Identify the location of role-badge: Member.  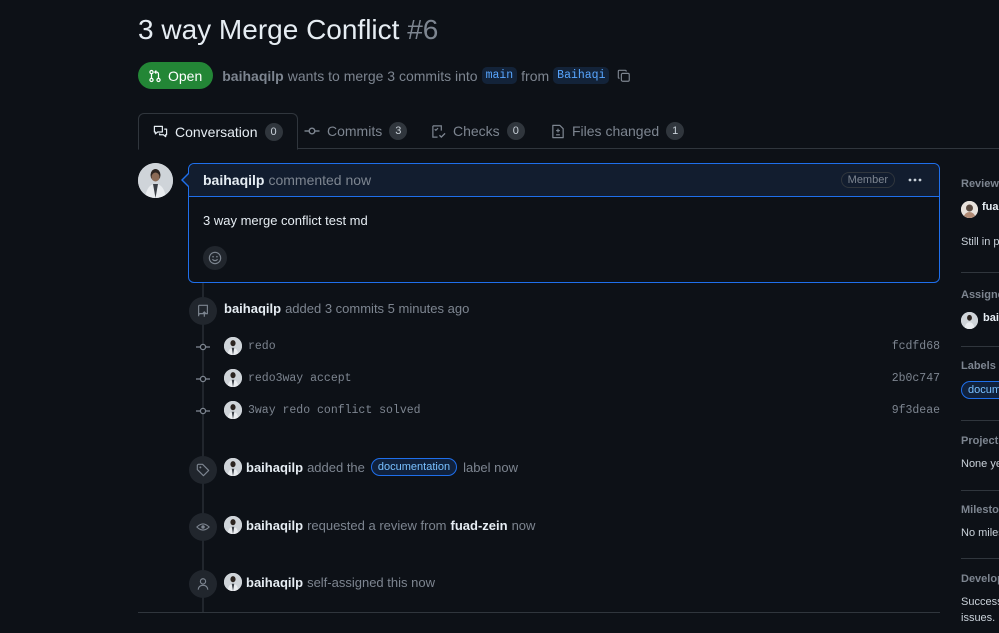
(867, 180).